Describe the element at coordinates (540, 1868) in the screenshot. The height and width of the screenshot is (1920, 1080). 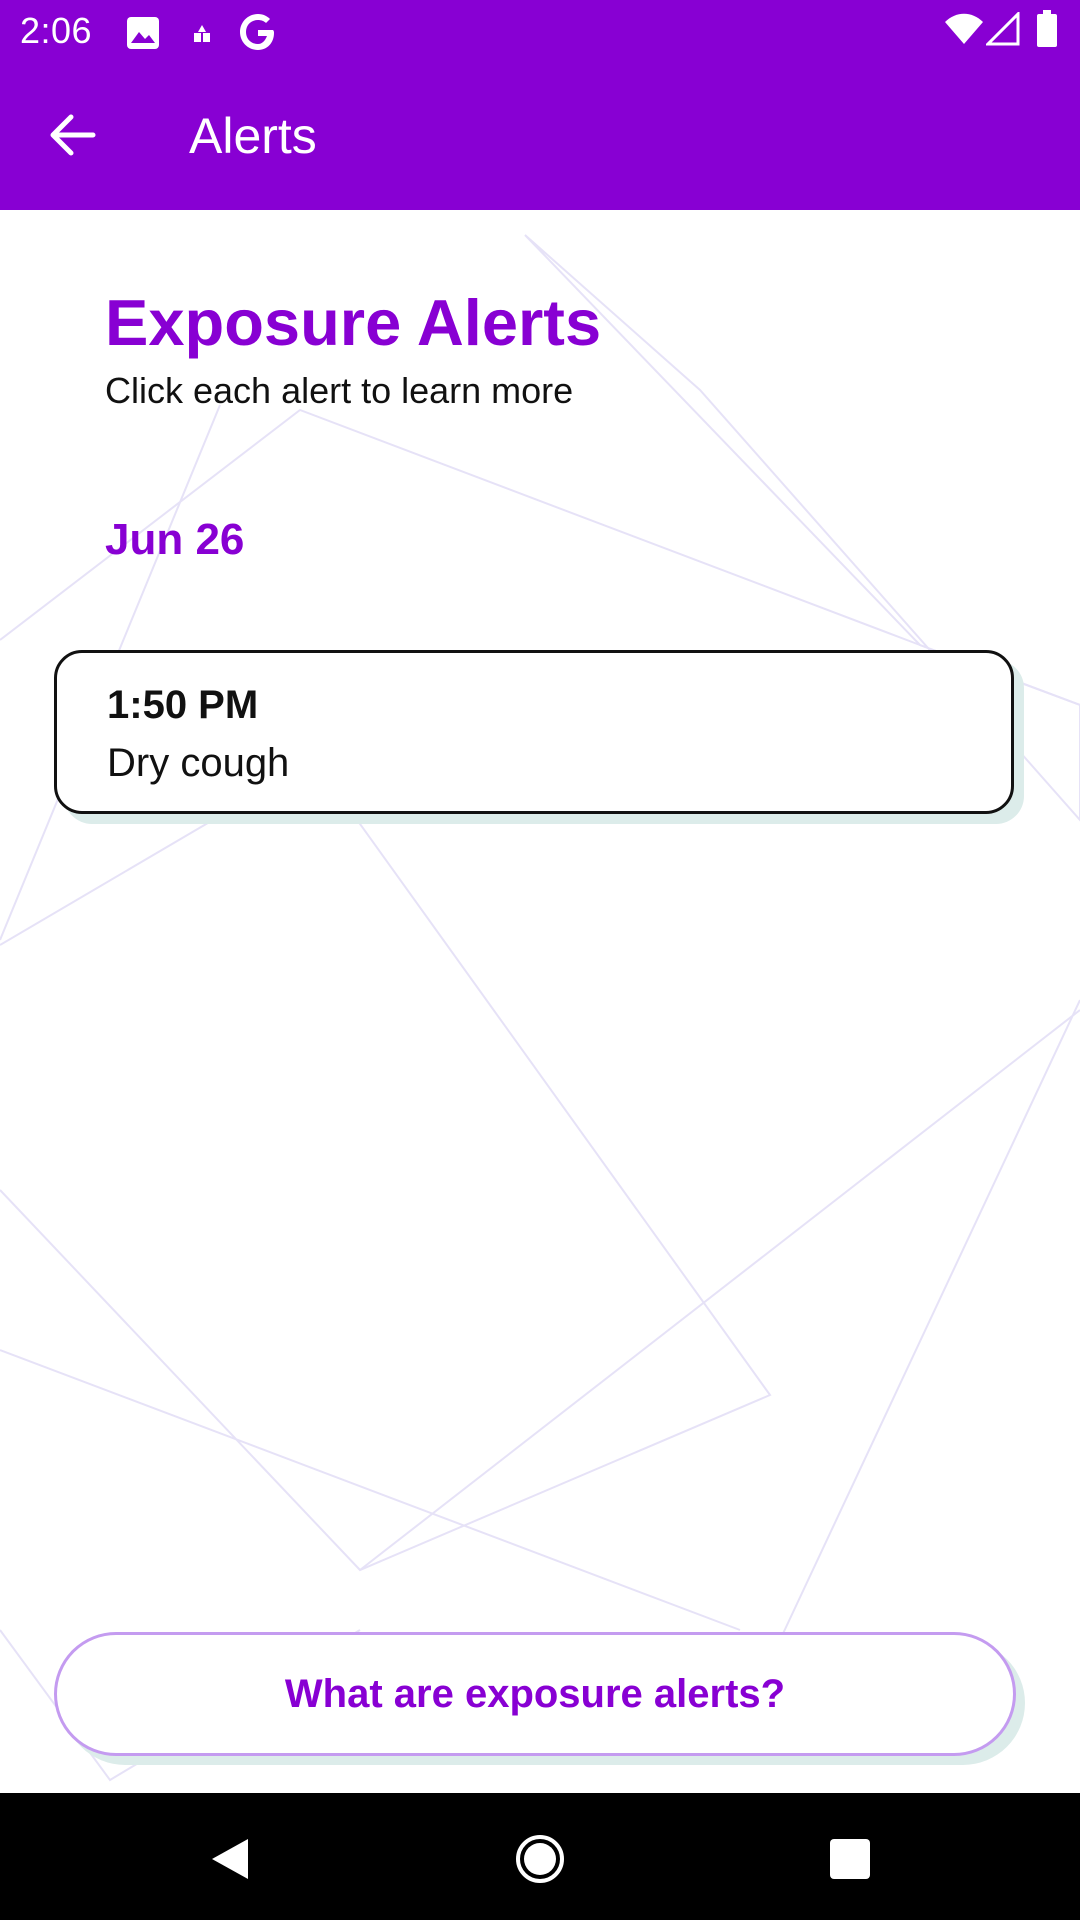
I see `home-circle-icon` at that location.